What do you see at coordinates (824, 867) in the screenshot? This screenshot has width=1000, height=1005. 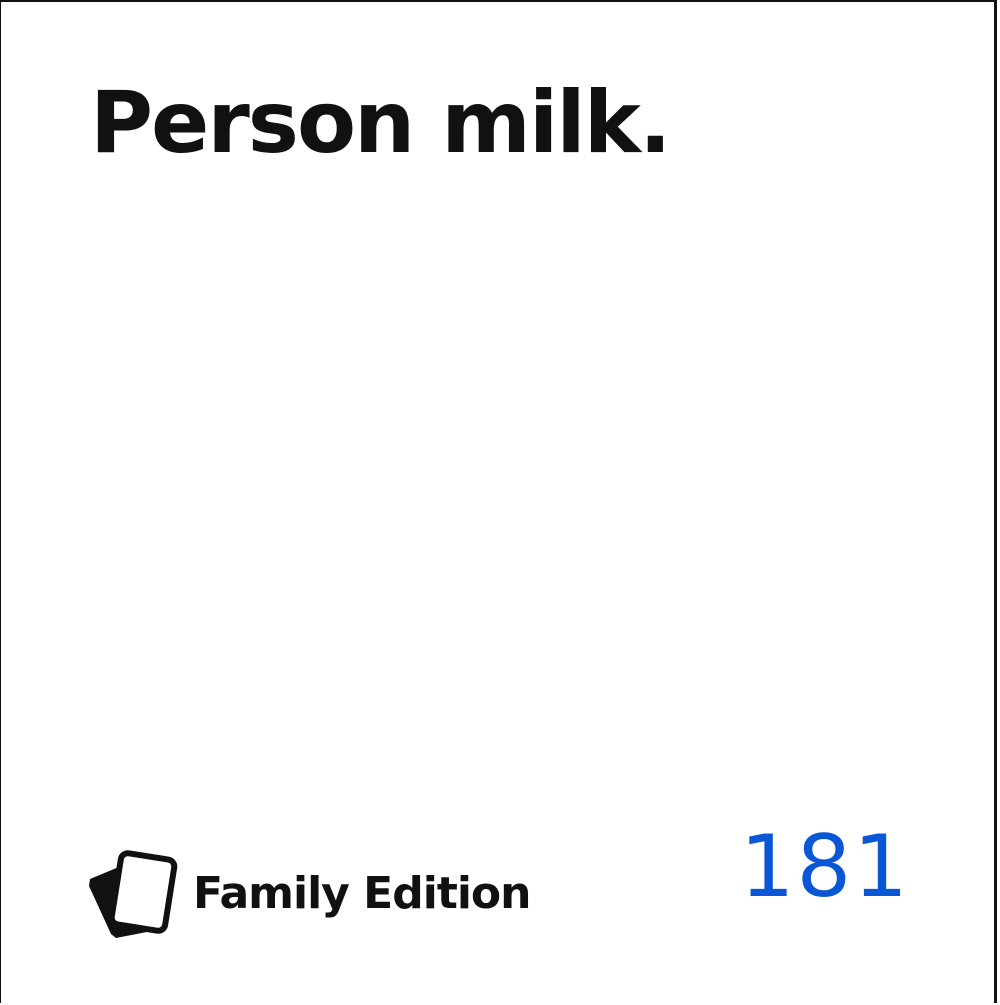 I see `card-number: 181` at bounding box center [824, 867].